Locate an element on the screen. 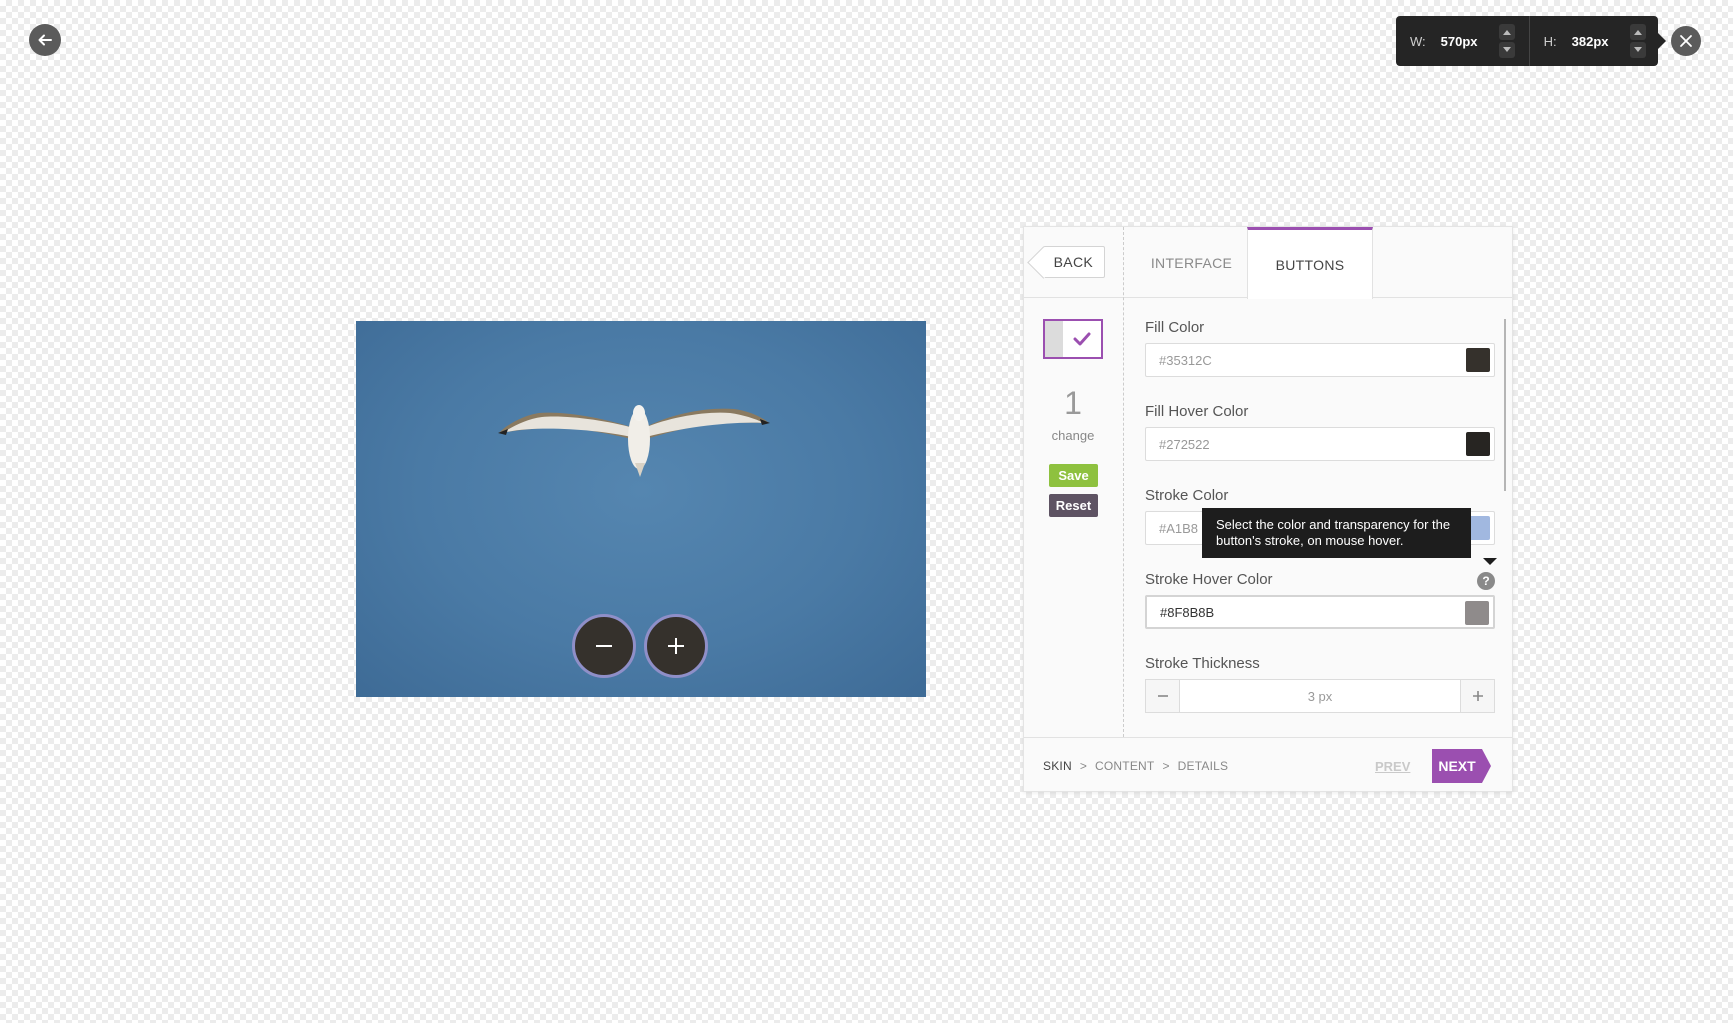 This screenshot has height=1023, width=1733. next-button: NEXT is located at coordinates (1461, 766).